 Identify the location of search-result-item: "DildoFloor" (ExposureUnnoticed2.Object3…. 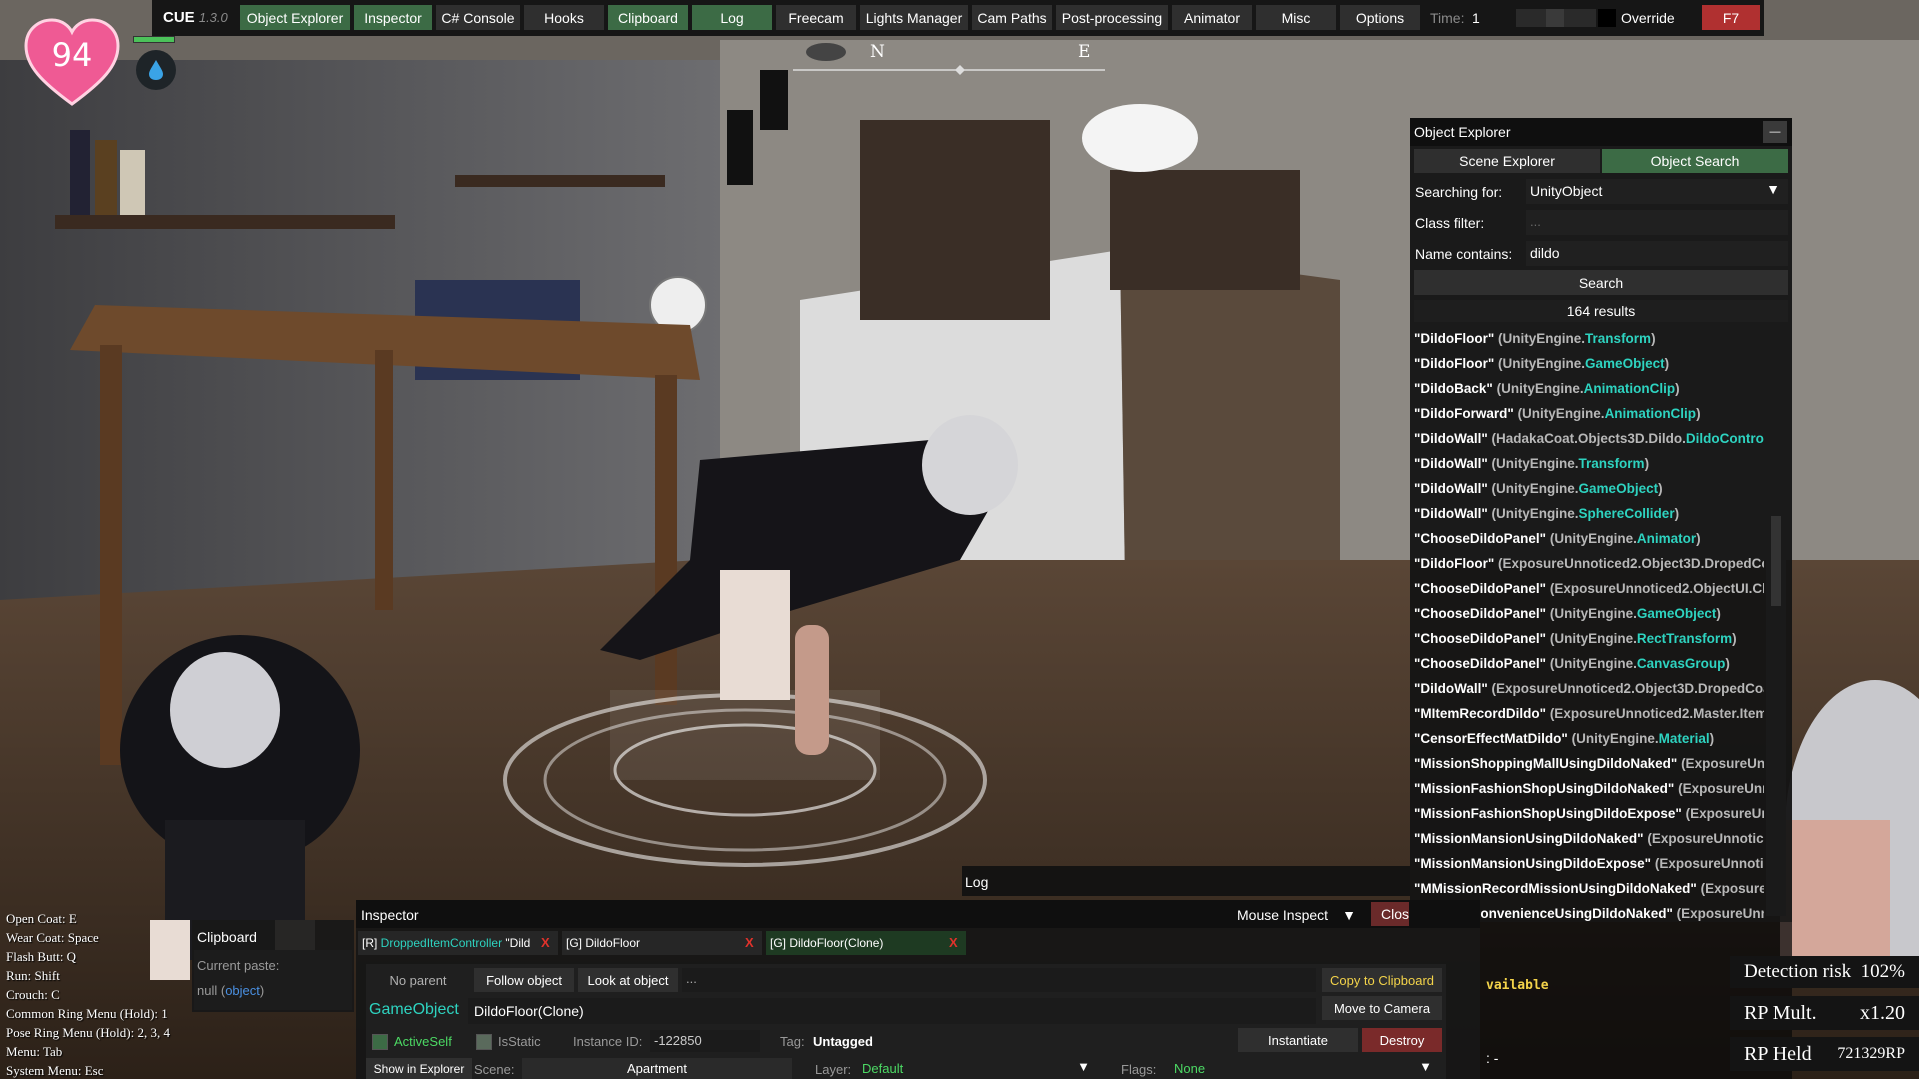
(1589, 563).